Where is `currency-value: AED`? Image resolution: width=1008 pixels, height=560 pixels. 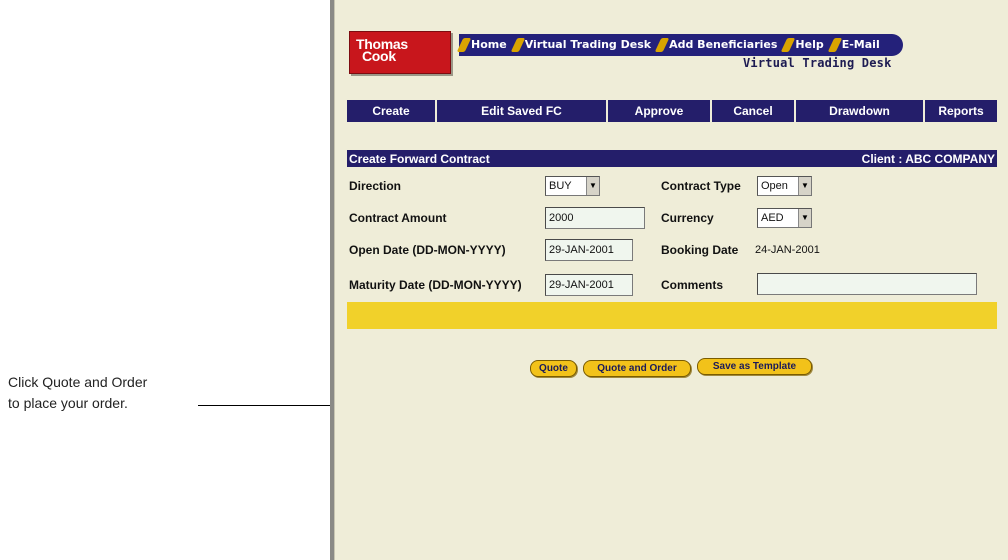 currency-value: AED is located at coordinates (772, 218).